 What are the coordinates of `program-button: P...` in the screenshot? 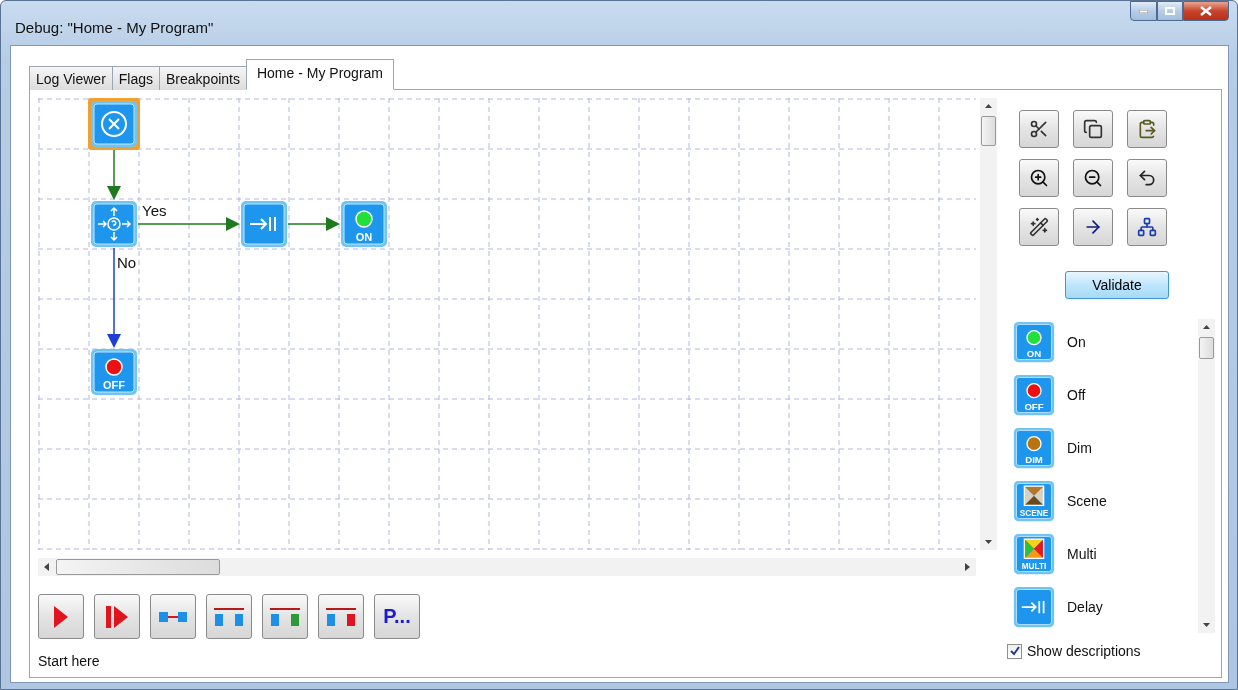 It's located at (397, 616).